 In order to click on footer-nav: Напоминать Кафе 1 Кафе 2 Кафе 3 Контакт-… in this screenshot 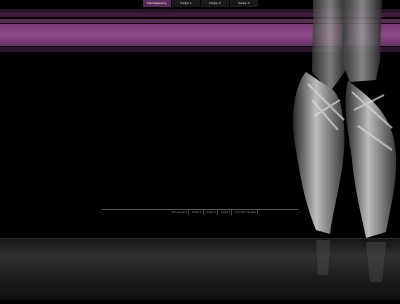, I will do `click(214, 212)`.